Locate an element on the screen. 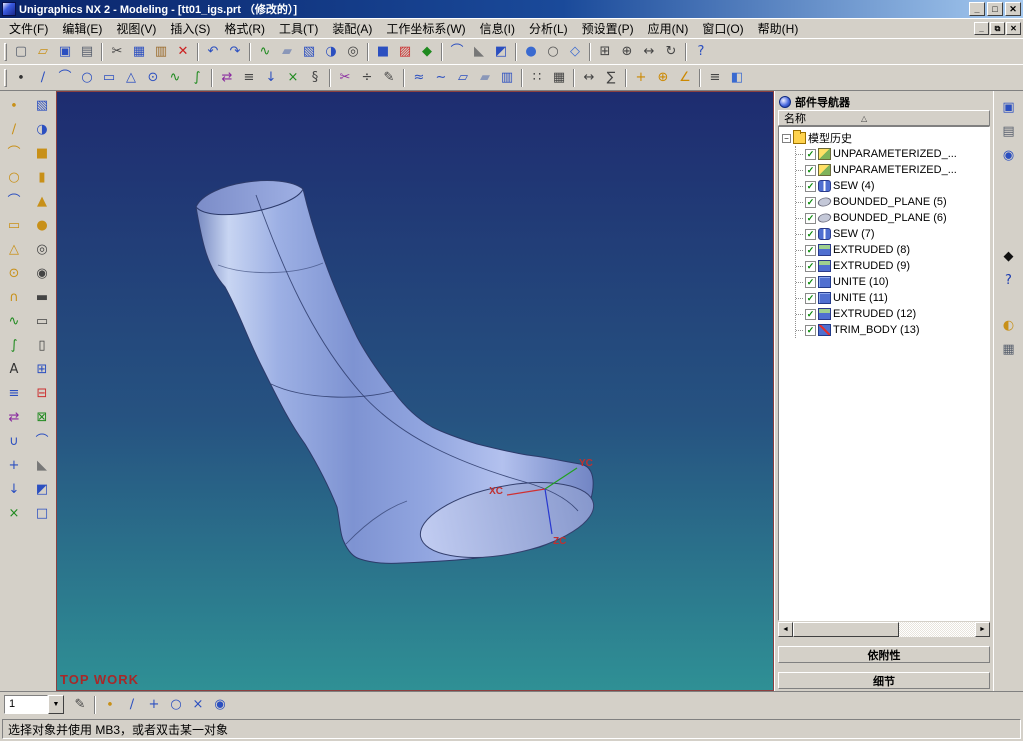 Image resolution: width=1023 pixels, height=741 pixels. spline-button: ∿ is located at coordinates (175, 77).